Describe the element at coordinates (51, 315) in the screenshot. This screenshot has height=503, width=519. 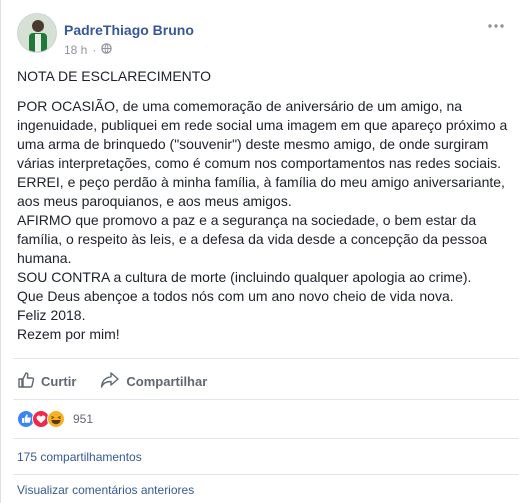
I see `post-paragraph: Feliz 2018.` at that location.